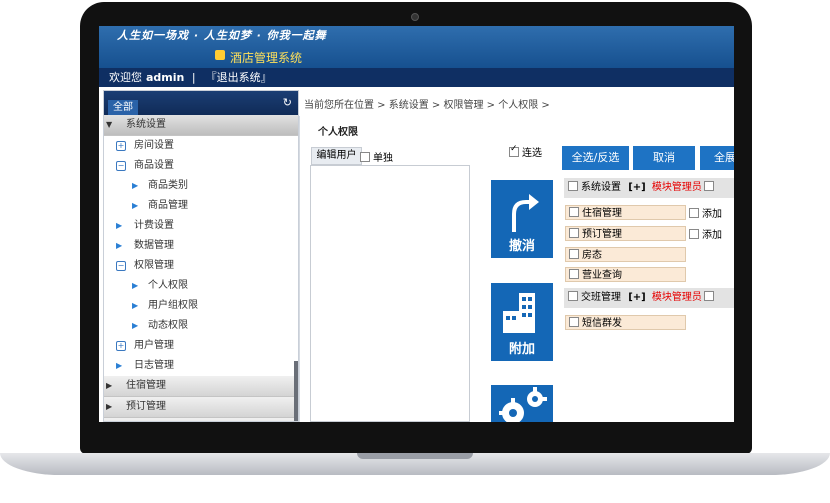  What do you see at coordinates (625, 233) in the screenshot?
I see `perm-item: 预订管理` at bounding box center [625, 233].